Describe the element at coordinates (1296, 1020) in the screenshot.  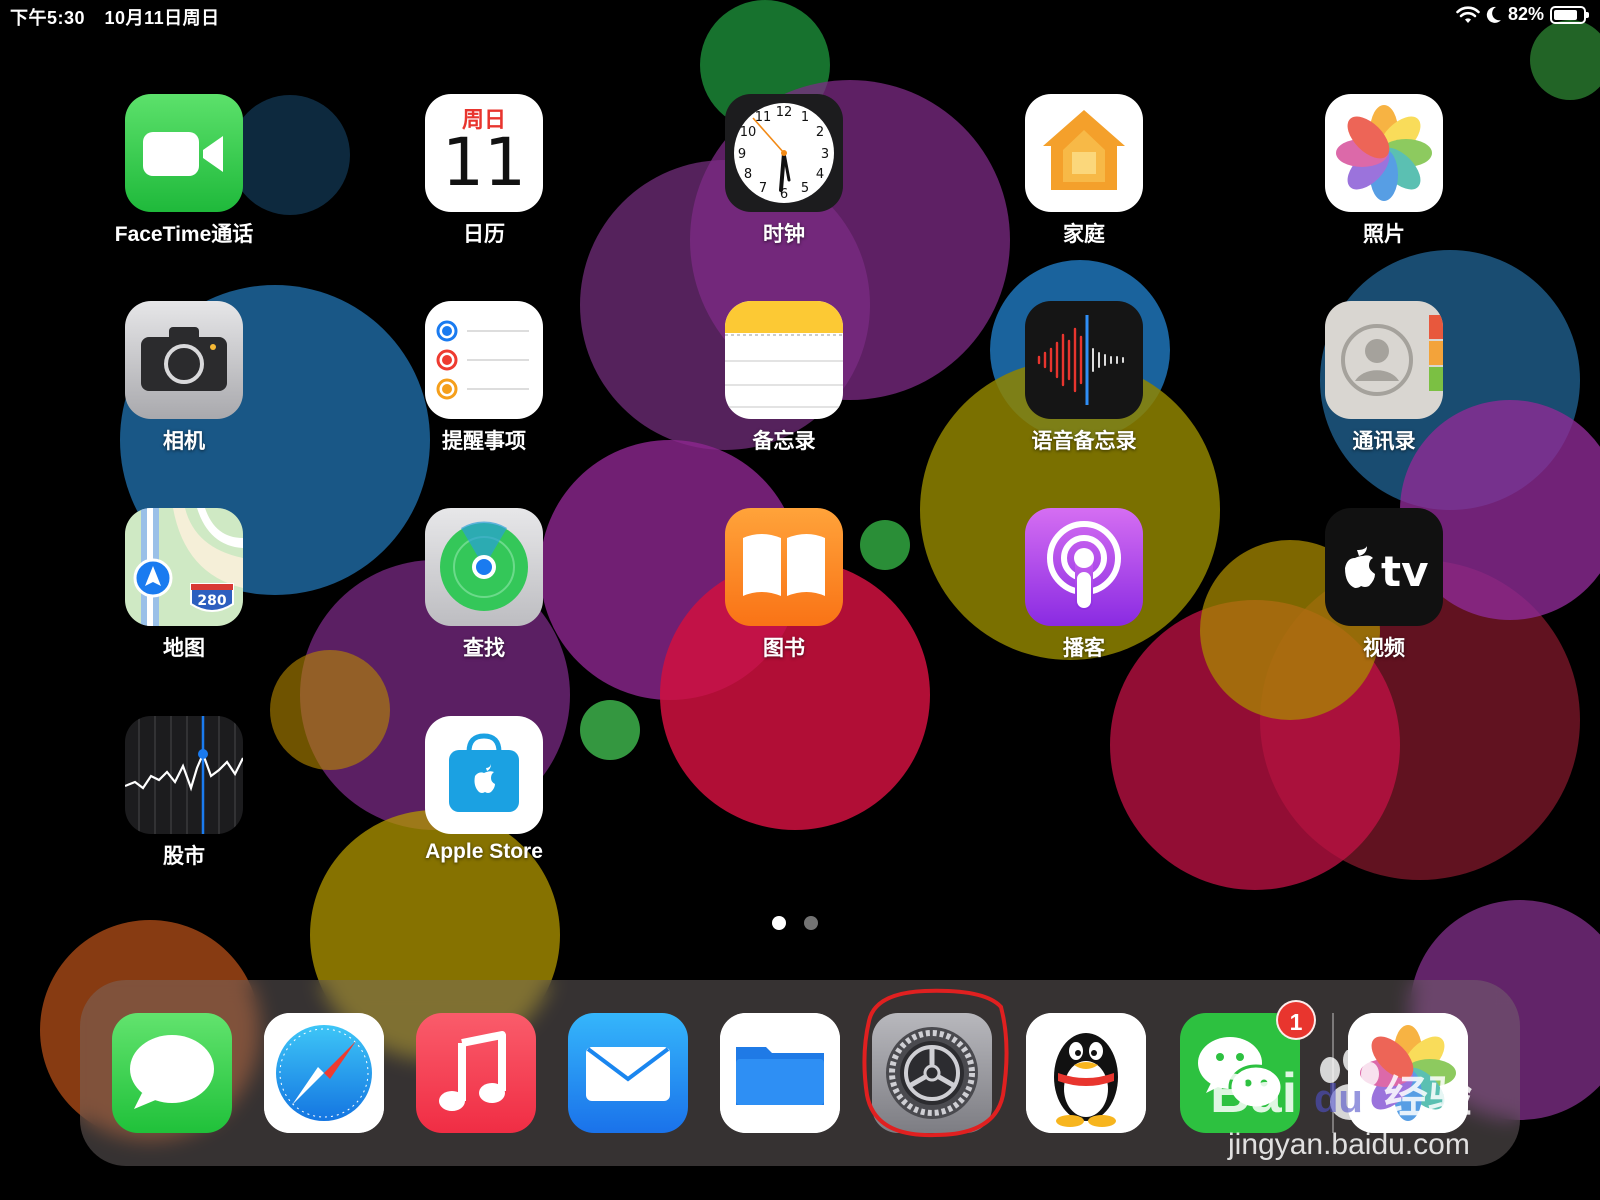
I see `wechat-notification-badge: 1` at that location.